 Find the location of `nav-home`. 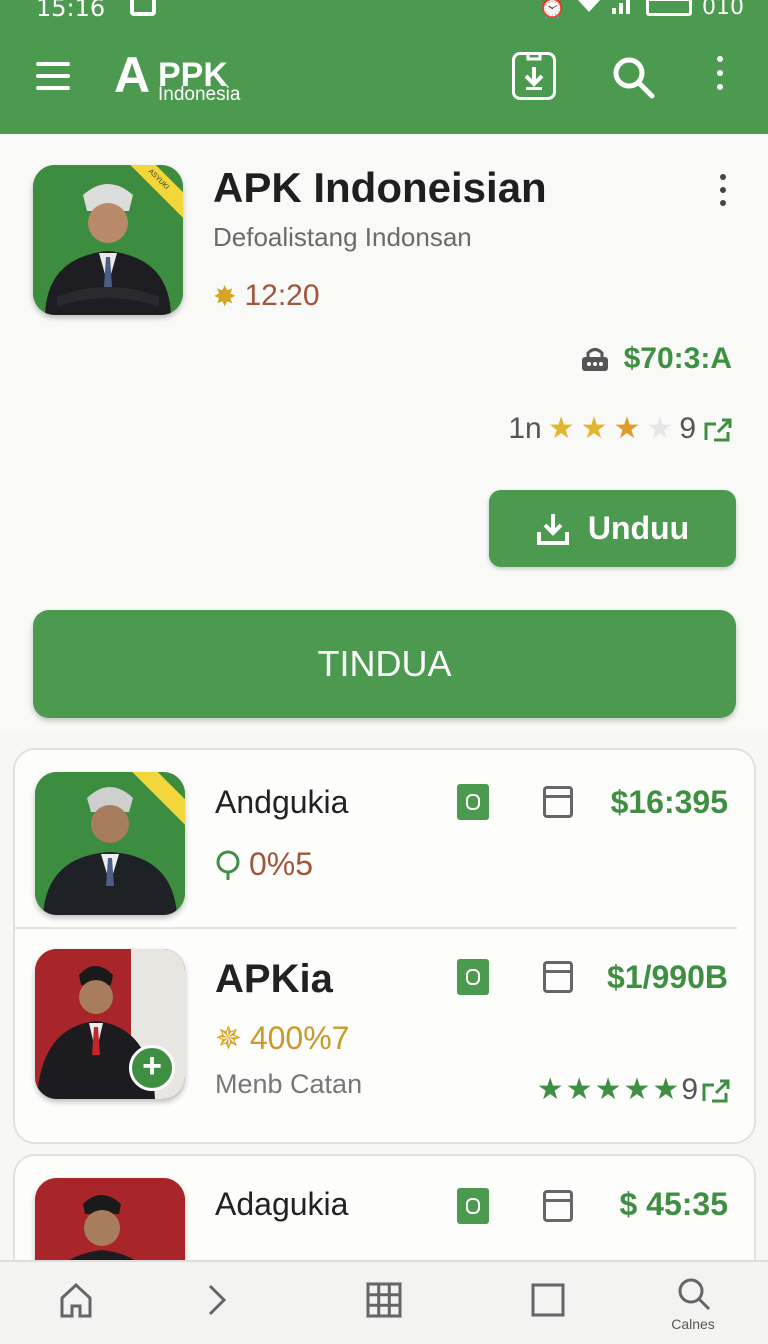

nav-home is located at coordinates (76, 1310).